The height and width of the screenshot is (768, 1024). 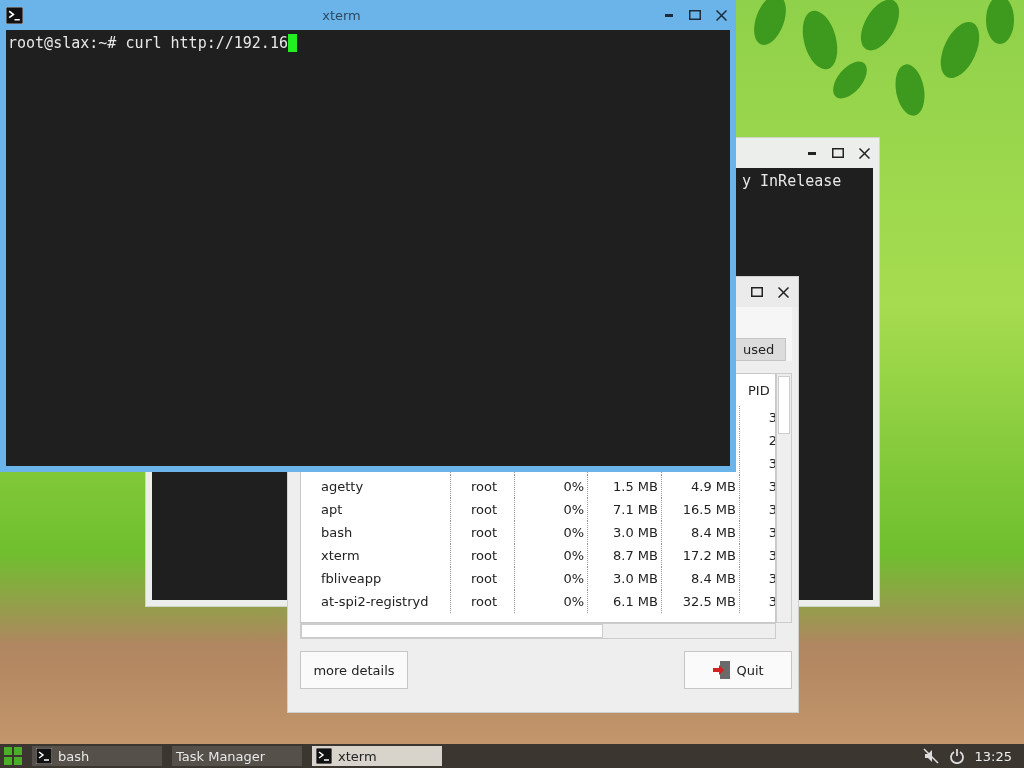 What do you see at coordinates (792, 181) in the screenshot?
I see `terminal-output: y InRelease` at bounding box center [792, 181].